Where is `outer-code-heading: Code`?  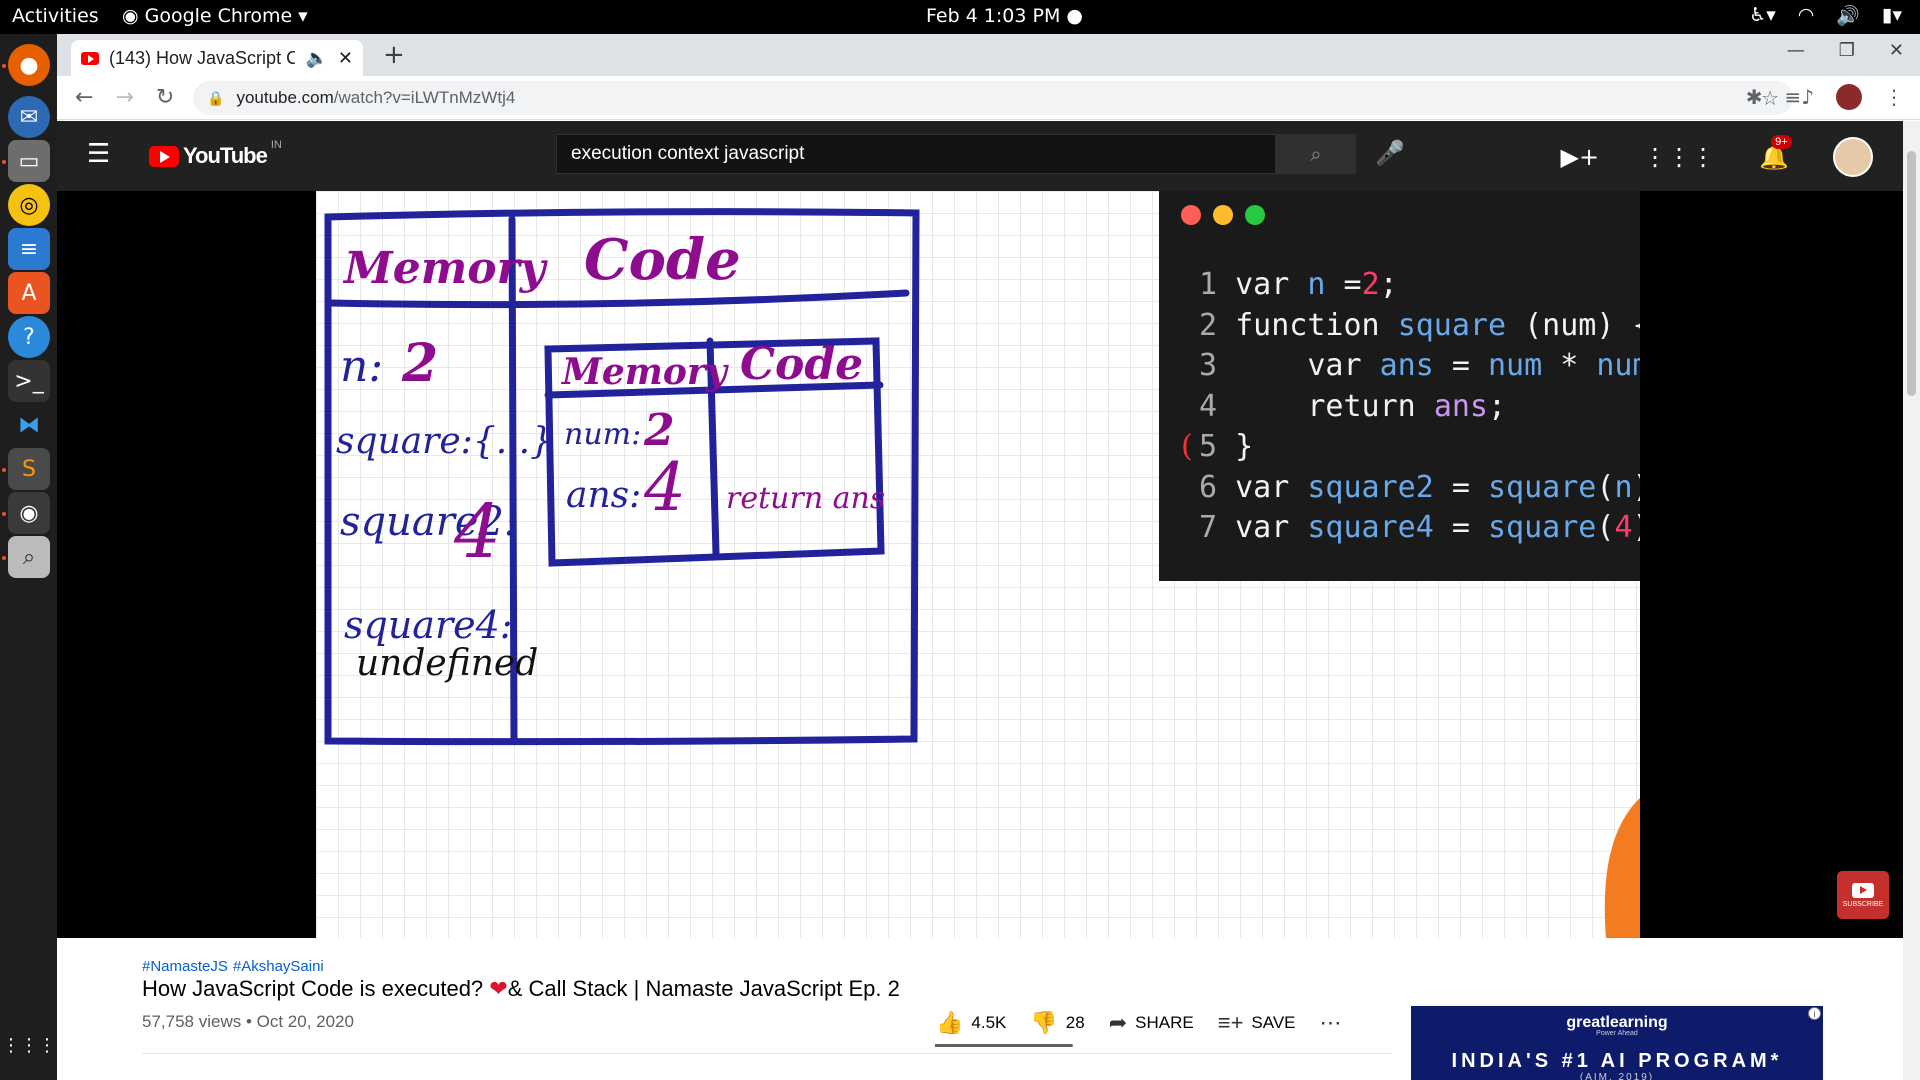
outer-code-heading: Code is located at coordinates (662, 260).